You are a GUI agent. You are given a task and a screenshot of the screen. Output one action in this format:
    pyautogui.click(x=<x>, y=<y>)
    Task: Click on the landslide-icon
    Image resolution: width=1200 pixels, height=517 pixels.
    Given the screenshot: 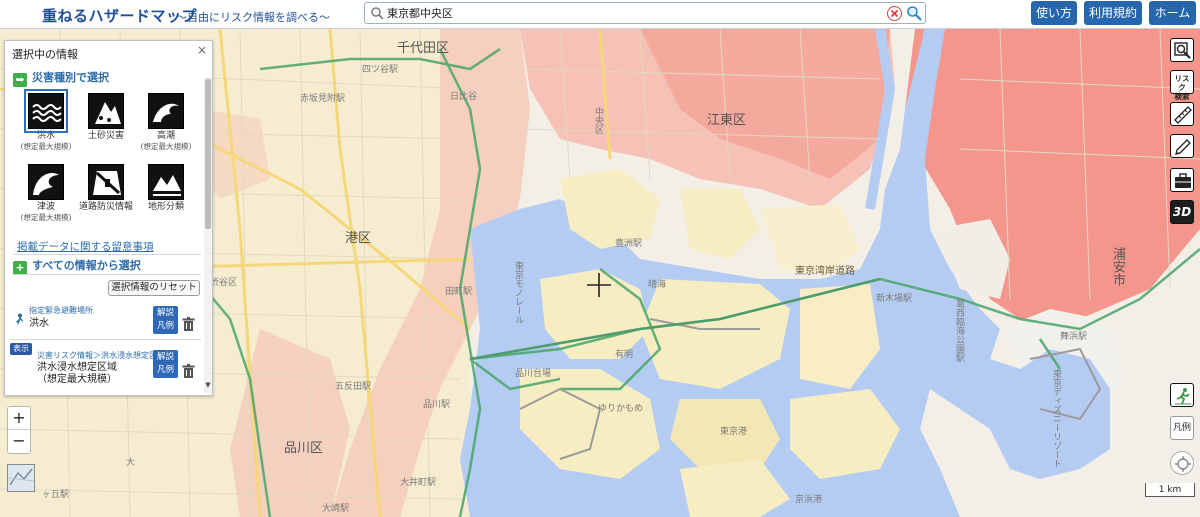 What is the action you would take?
    pyautogui.click(x=106, y=111)
    